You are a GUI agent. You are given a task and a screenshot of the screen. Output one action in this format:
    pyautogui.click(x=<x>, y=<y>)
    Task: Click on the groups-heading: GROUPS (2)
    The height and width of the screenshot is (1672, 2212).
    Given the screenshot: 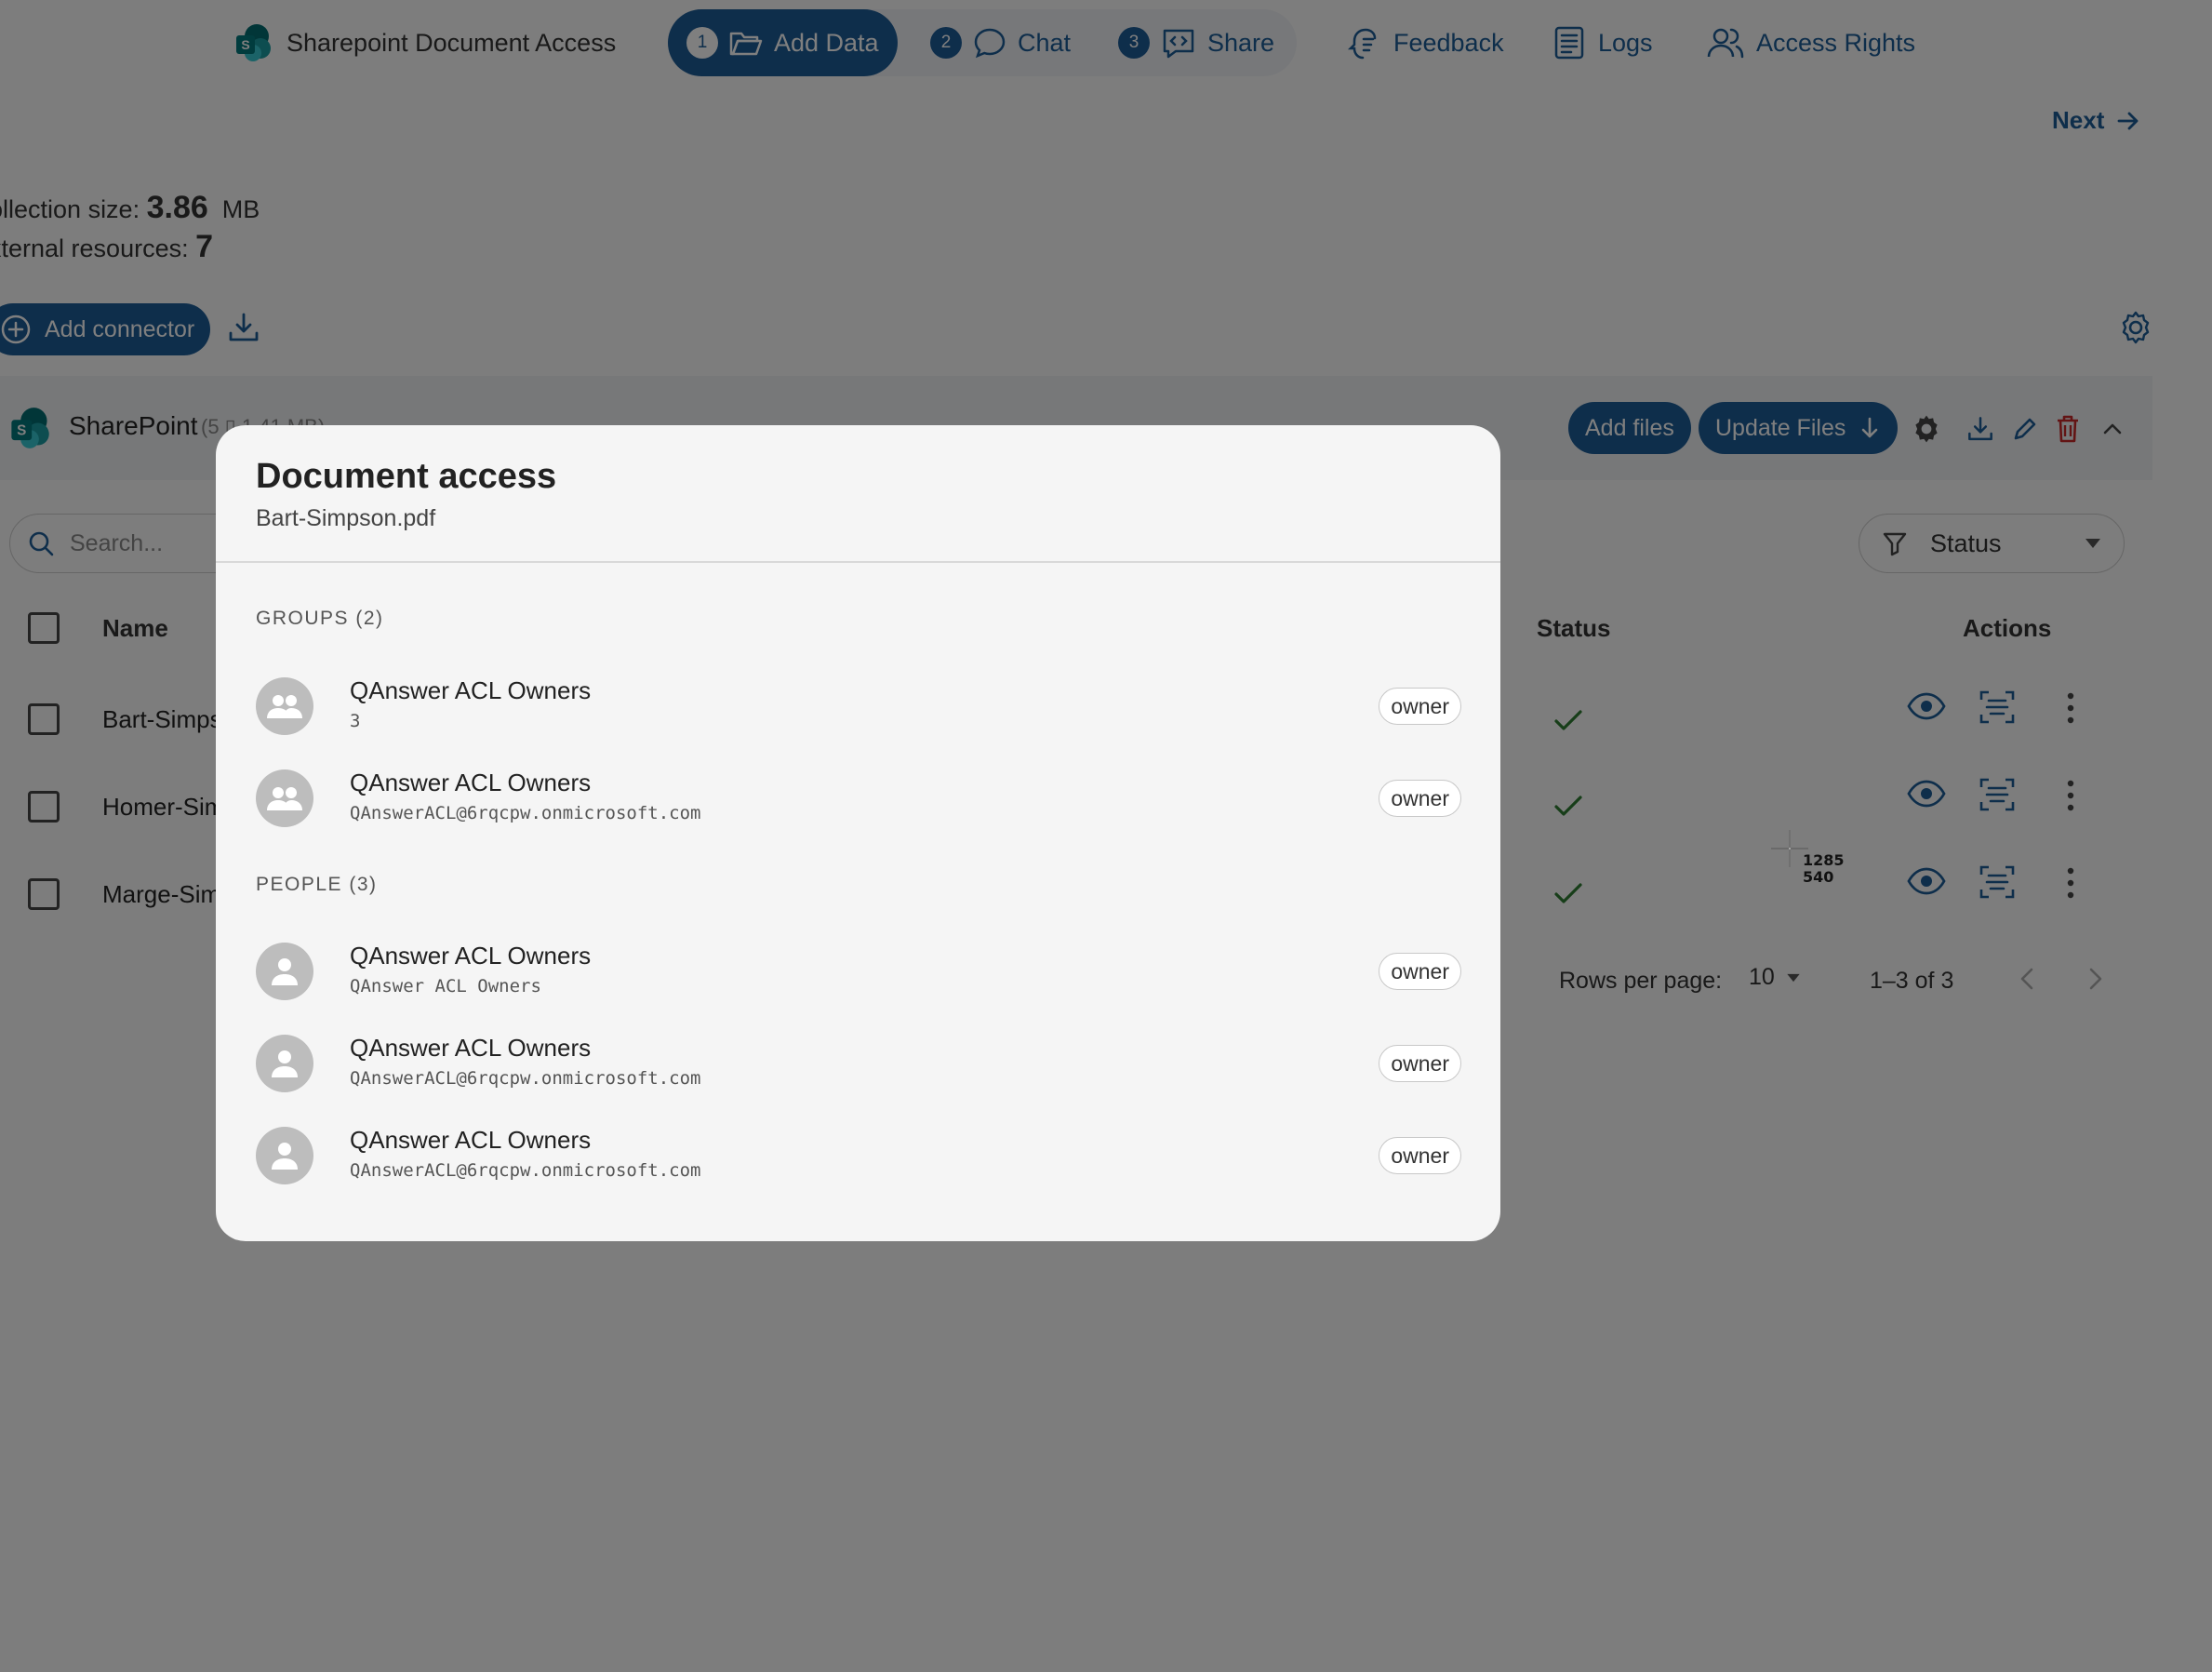 What is the action you would take?
    pyautogui.click(x=320, y=618)
    